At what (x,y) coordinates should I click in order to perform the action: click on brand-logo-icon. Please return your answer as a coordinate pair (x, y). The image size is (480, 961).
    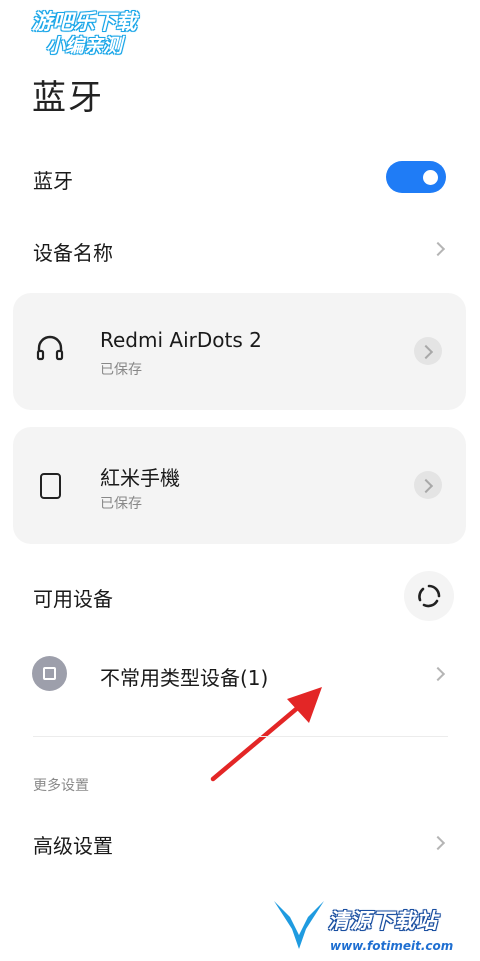
    Looking at the image, I should click on (299, 925).